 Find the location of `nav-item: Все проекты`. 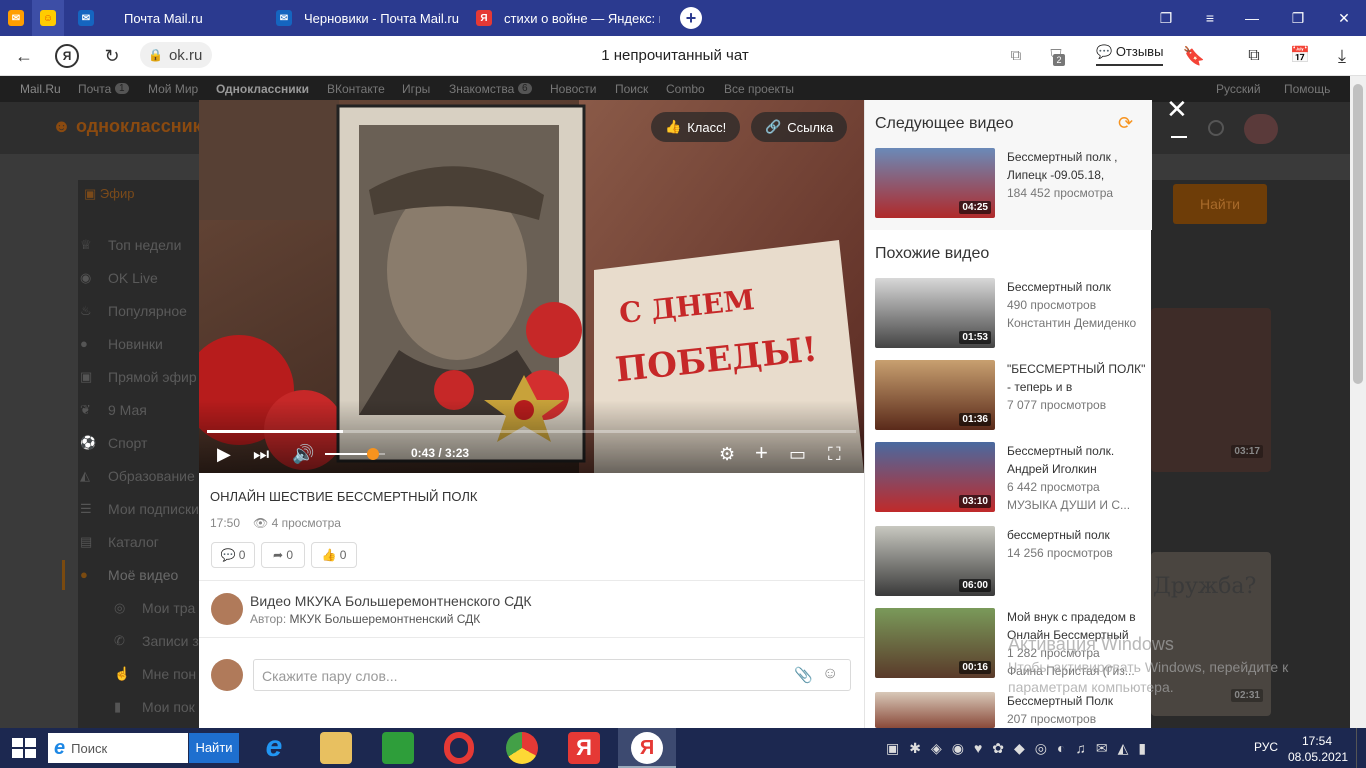

nav-item: Все проекты is located at coordinates (759, 89).